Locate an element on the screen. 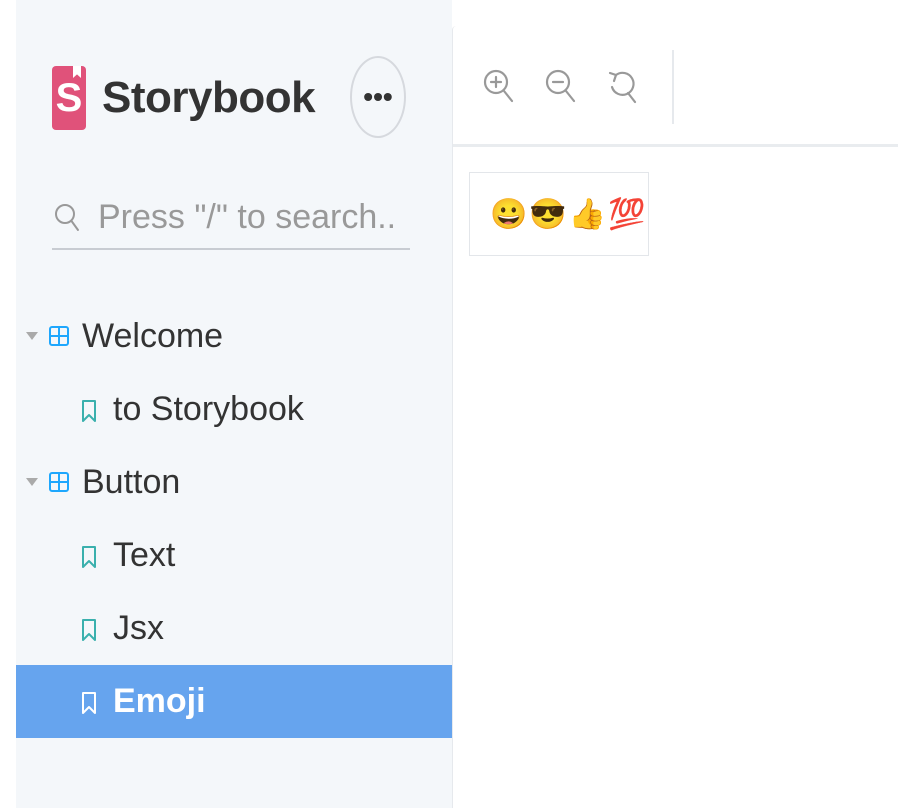 Image resolution: width=898 pixels, height=808 pixels. emoji: 💯 is located at coordinates (627, 214).